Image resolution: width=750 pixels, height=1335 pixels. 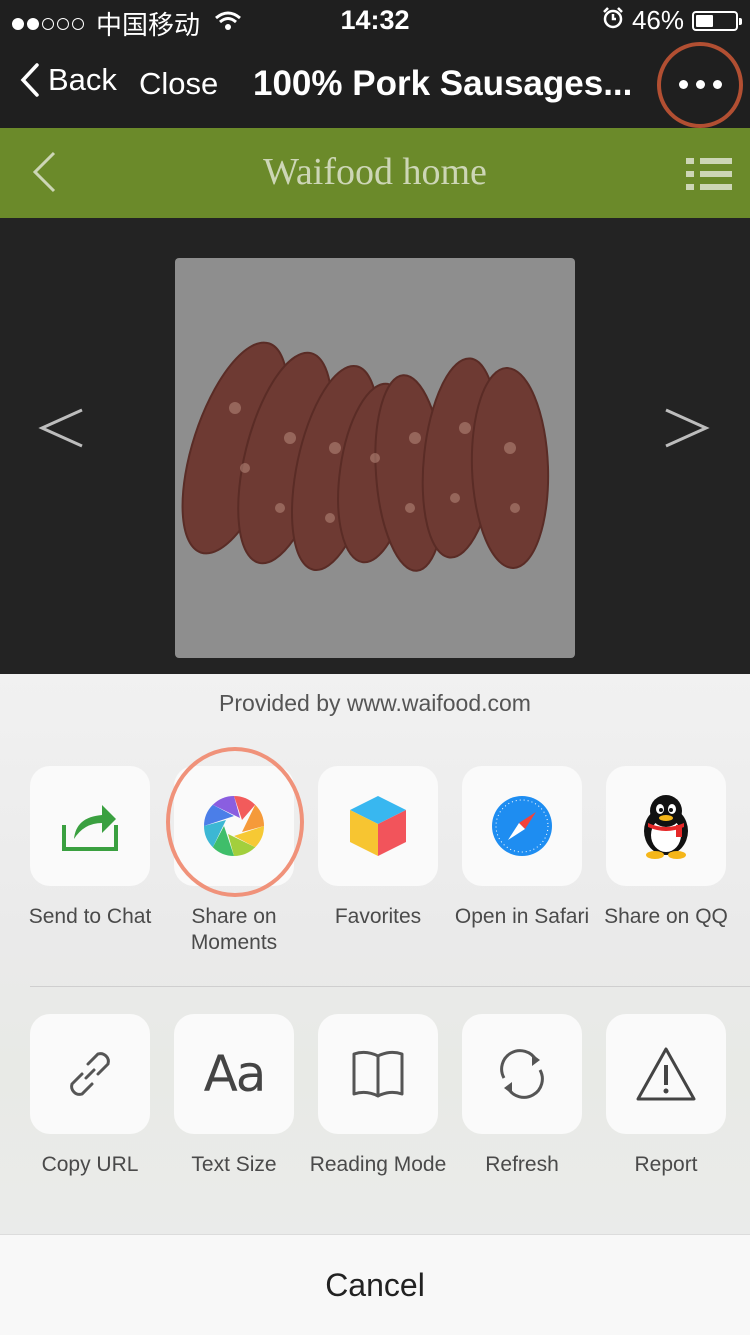 What do you see at coordinates (90, 1164) in the screenshot?
I see `copy-url-label: Copy URL` at bounding box center [90, 1164].